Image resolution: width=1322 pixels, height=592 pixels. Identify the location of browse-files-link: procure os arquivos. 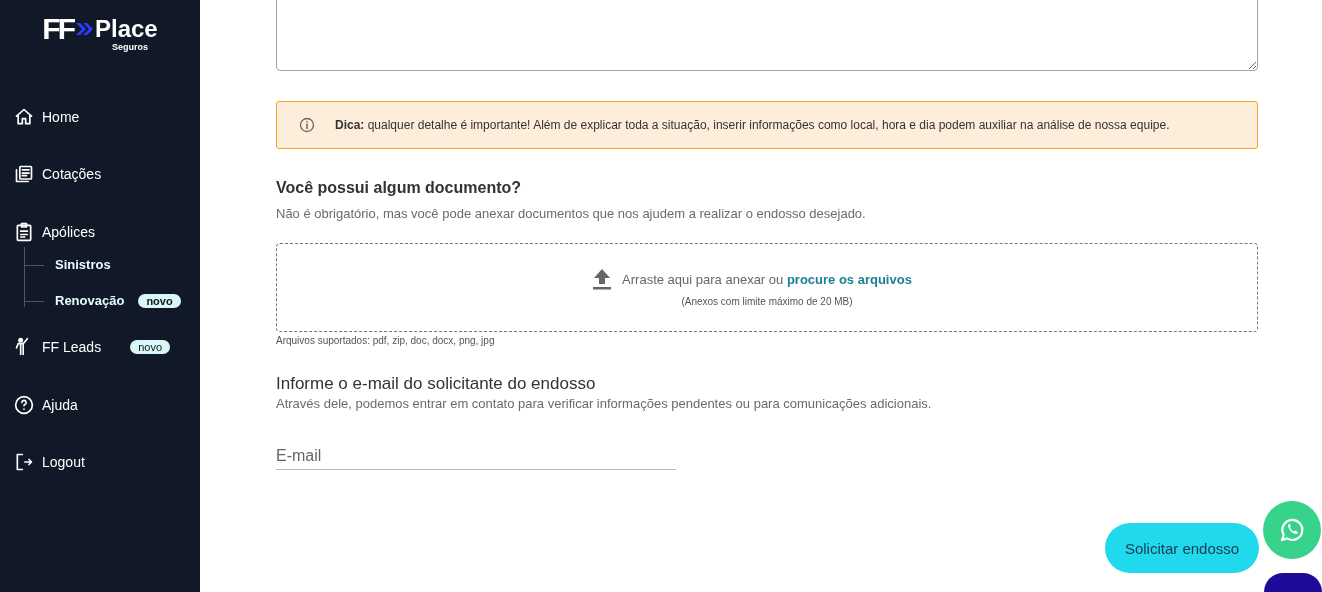
(849, 279).